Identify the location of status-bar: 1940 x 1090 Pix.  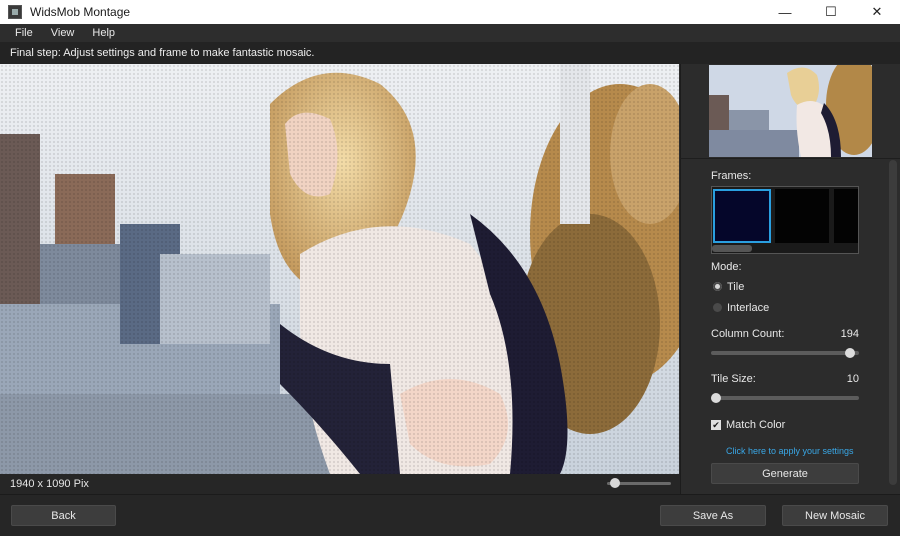
(340, 484).